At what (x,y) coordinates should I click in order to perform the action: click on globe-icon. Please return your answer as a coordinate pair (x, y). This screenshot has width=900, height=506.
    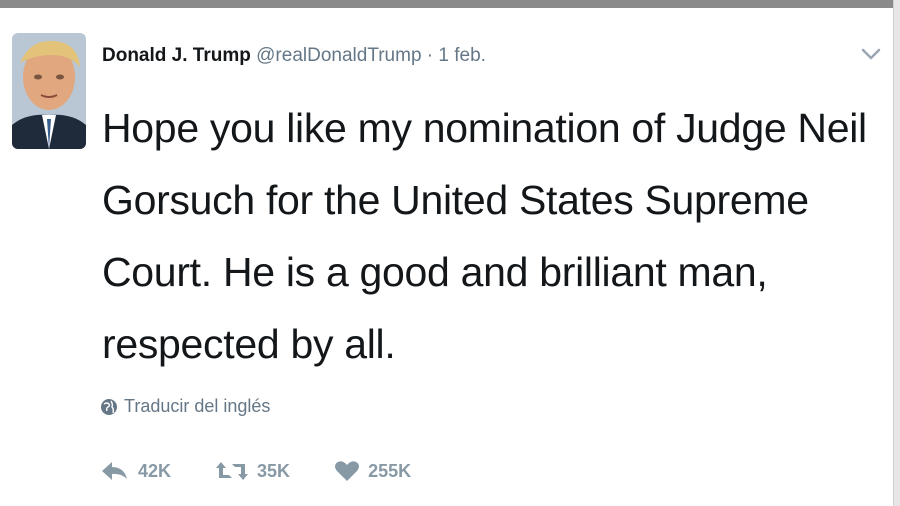
    Looking at the image, I should click on (109, 406).